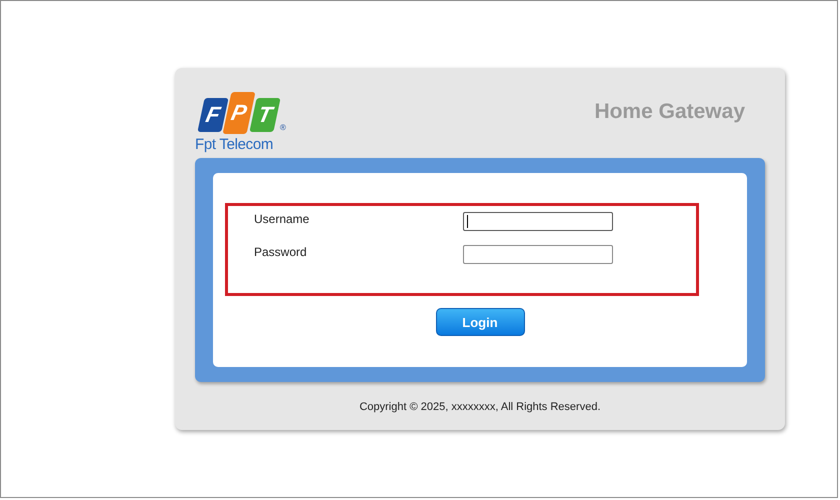 This screenshot has width=840, height=500. What do you see at coordinates (234, 144) in the screenshot?
I see `company-name: Fpt Telecom` at bounding box center [234, 144].